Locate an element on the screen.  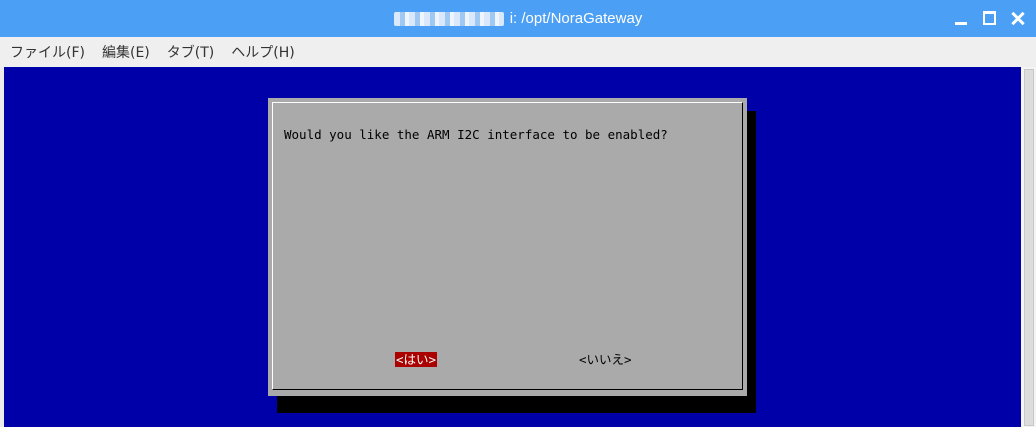
terminal-scrollbar is located at coordinates (1028, 247).